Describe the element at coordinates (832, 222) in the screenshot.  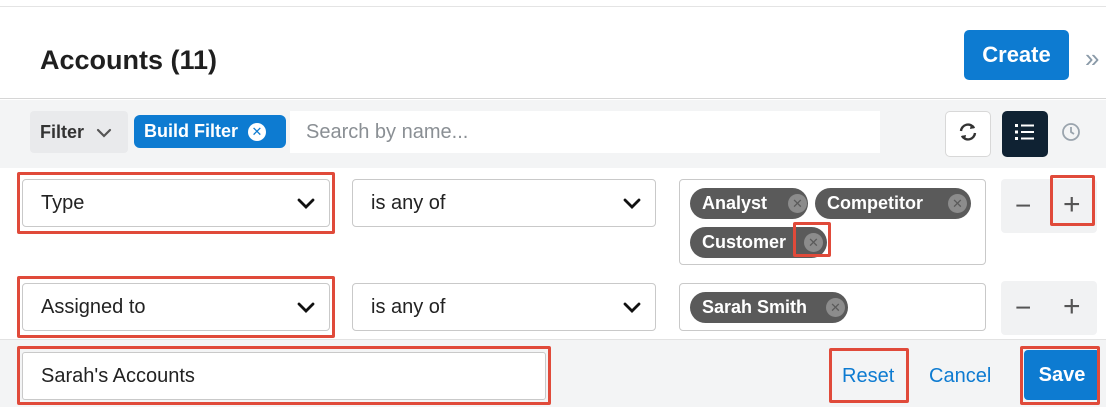
I see `value-tags-field: Analyst ✕ Competitor ✕ Customer ✕` at that location.